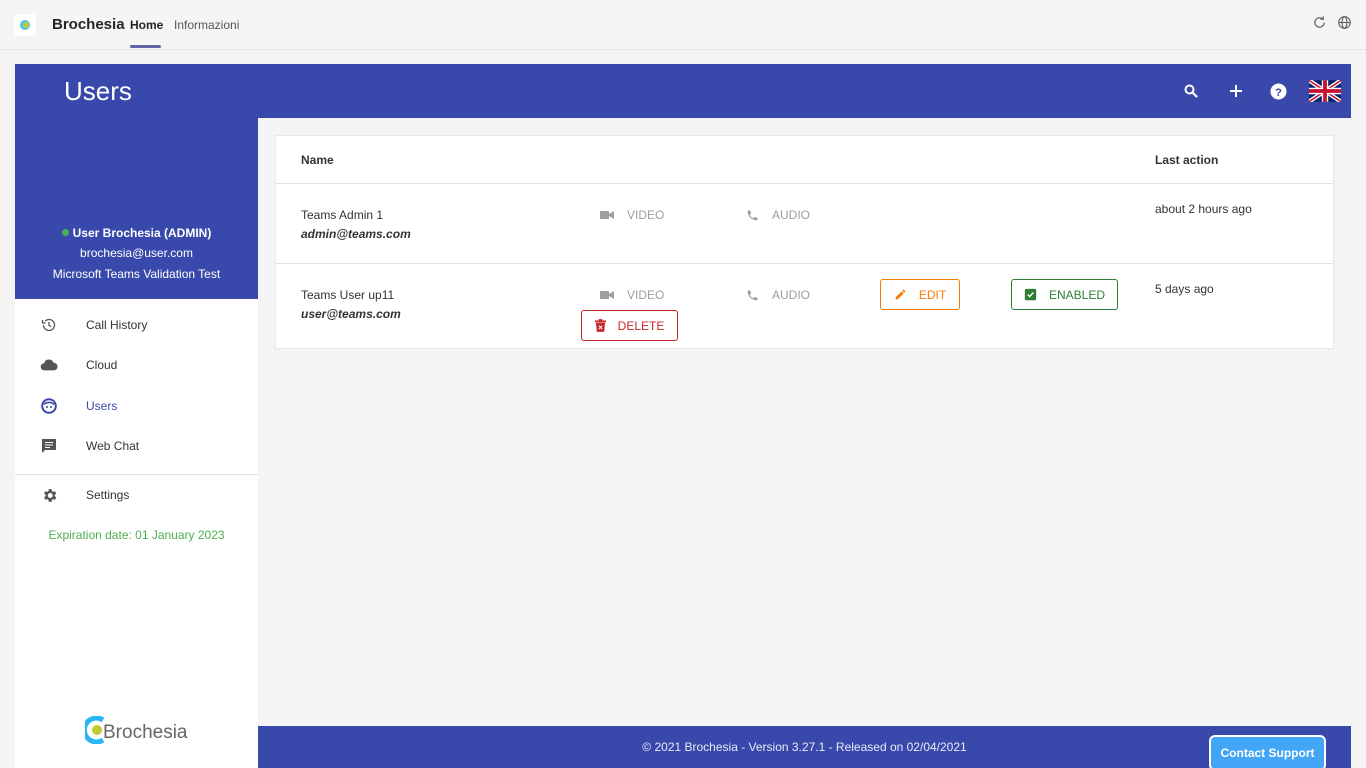 This screenshot has height=768, width=1366. I want to click on sidebar-item-label: Settings, so click(108, 495).